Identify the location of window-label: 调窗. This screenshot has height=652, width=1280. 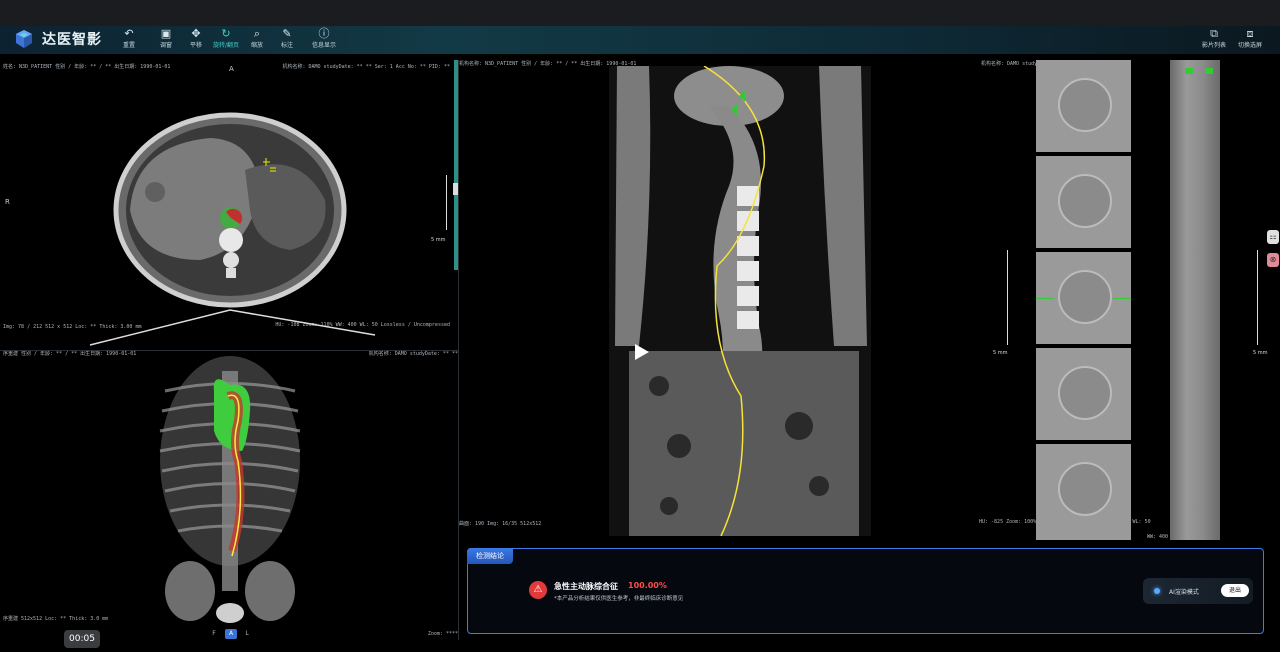
(165, 45).